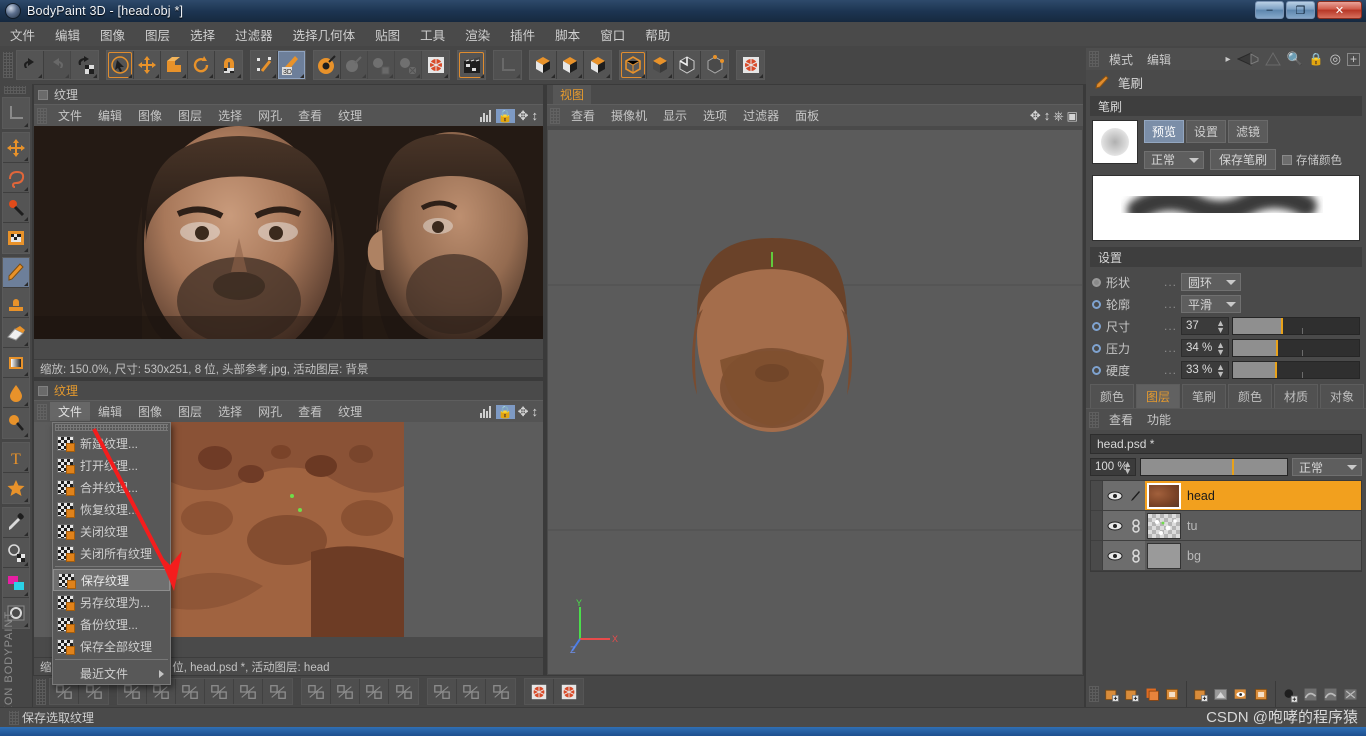 This screenshot has width=1366, height=736. What do you see at coordinates (1247, 59) in the screenshot?
I see `camera-left-icon` at bounding box center [1247, 59].